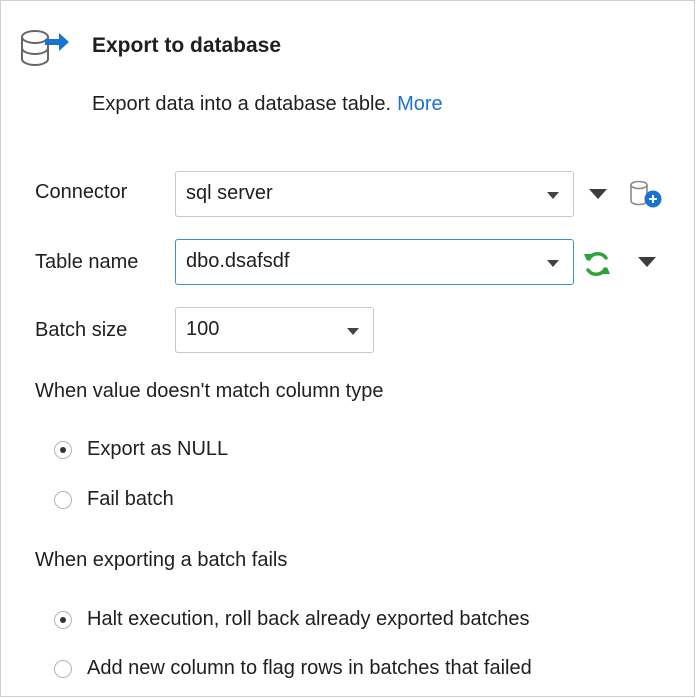 This screenshot has width=696, height=698. What do you see at coordinates (187, 45) in the screenshot?
I see `panel-title: Export to database` at bounding box center [187, 45].